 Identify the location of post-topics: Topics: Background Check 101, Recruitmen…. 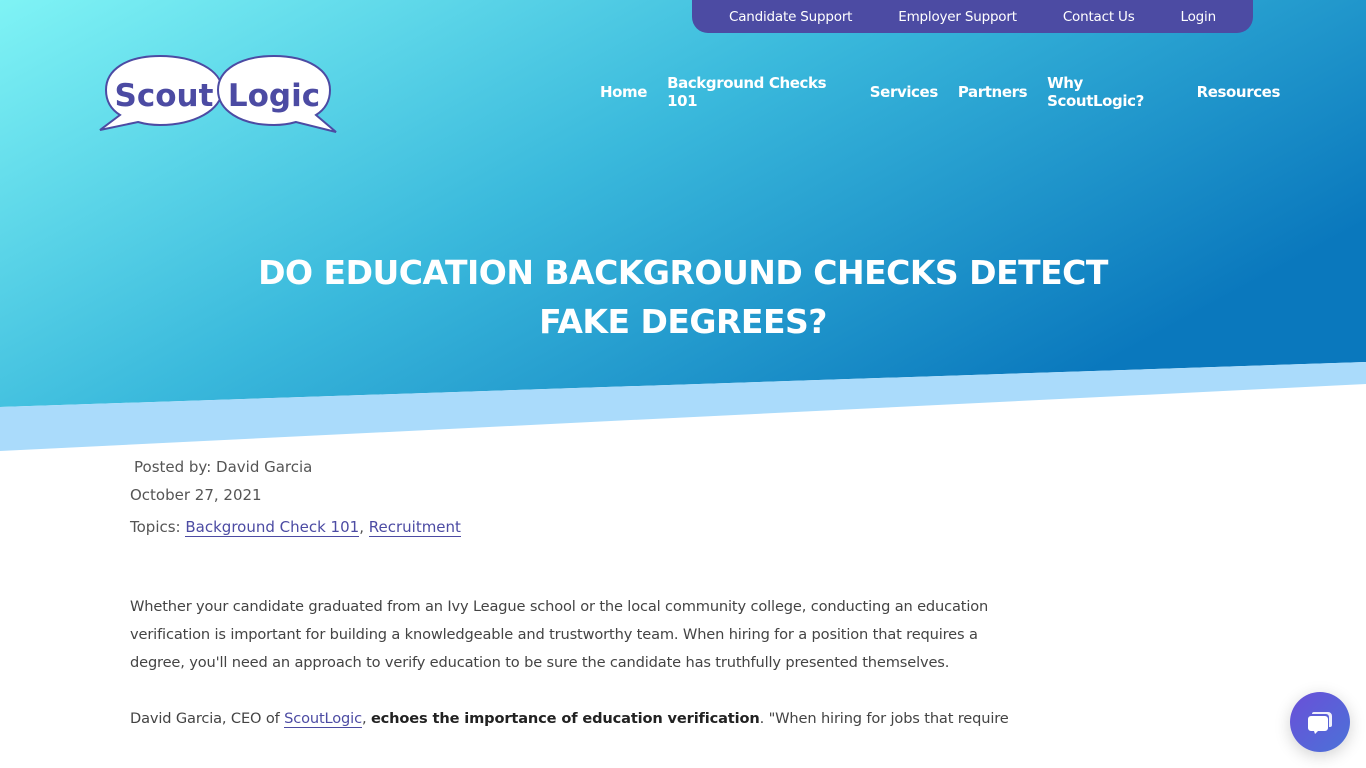
(295, 523).